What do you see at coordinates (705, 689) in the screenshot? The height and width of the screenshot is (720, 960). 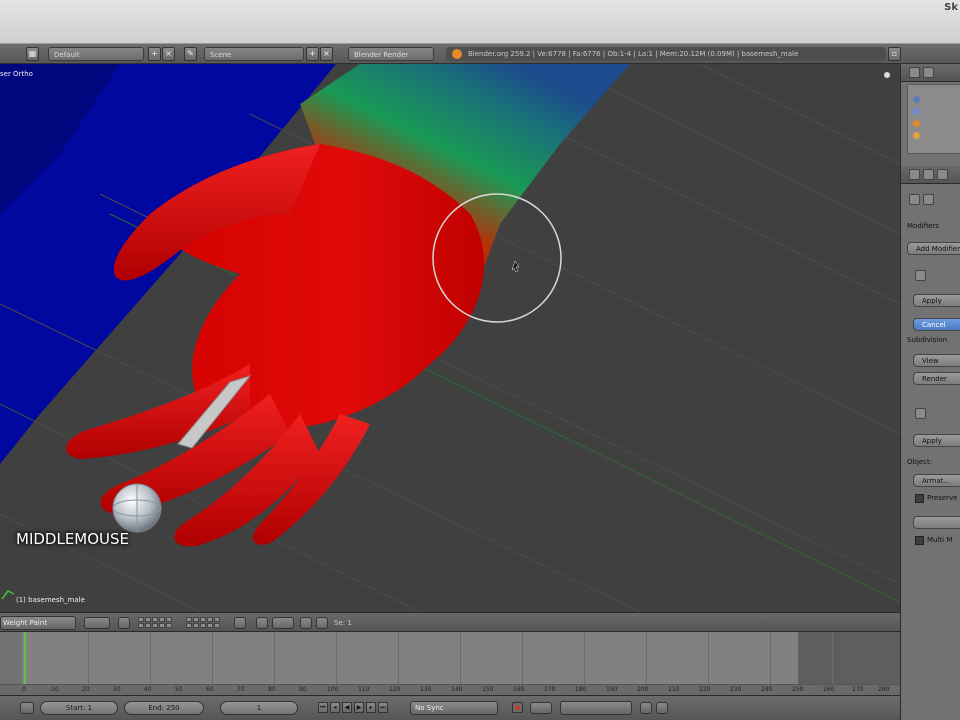 I see `ruler-tick: 220` at bounding box center [705, 689].